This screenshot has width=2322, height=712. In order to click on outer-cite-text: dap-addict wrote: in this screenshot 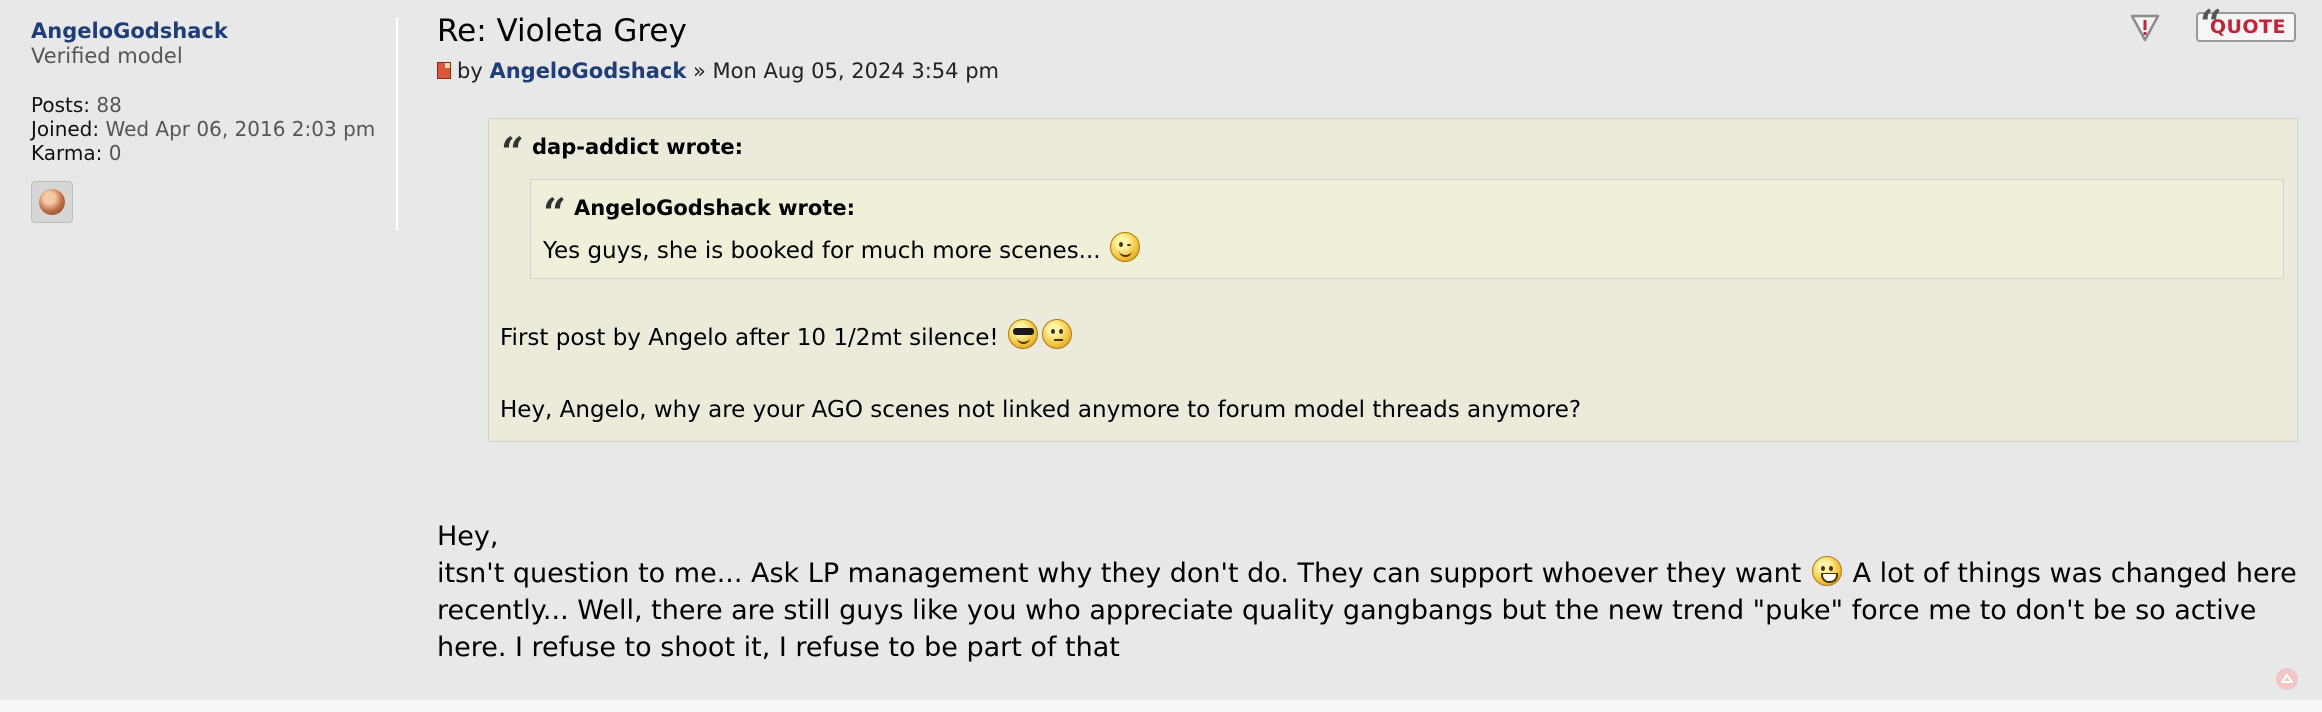, I will do `click(637, 147)`.